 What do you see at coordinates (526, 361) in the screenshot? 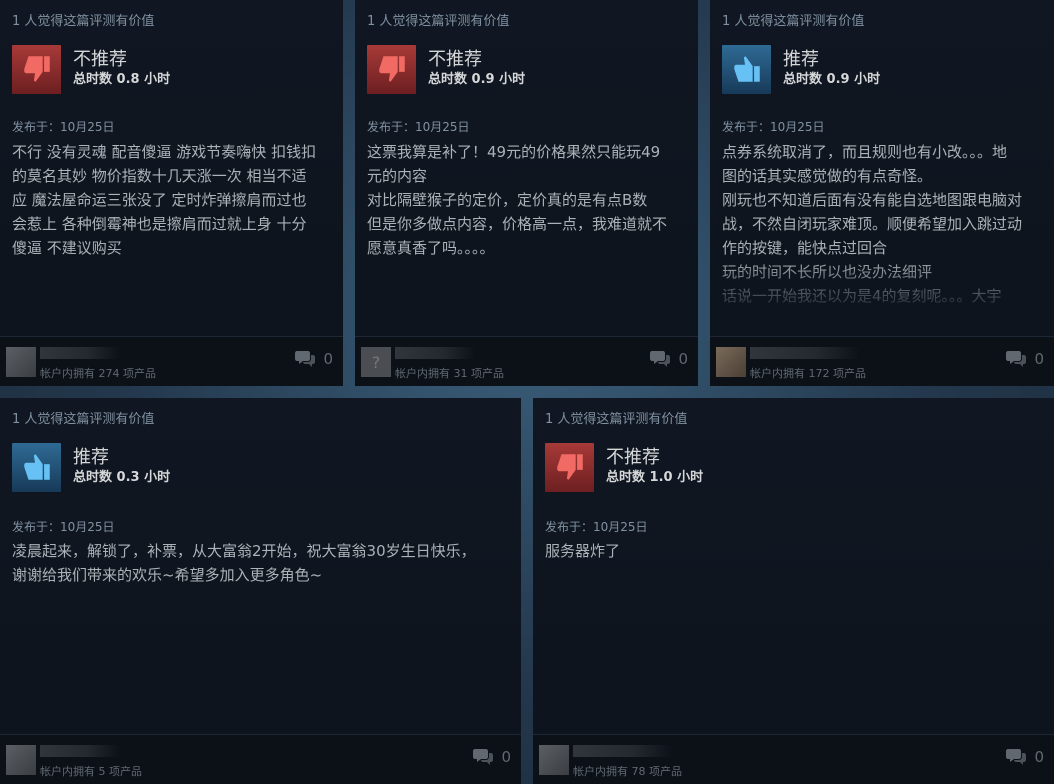
I see `review-footer: ? 帐户内拥有 31 项产品 0` at bounding box center [526, 361].